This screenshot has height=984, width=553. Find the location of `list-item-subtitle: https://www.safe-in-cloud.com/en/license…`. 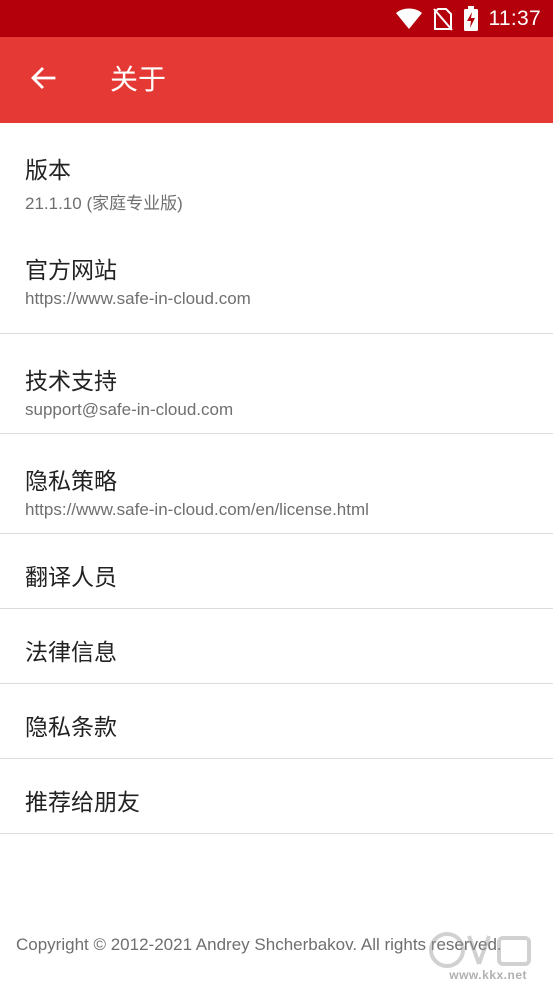

list-item-subtitle: https://www.safe-in-cloud.com/en/license… is located at coordinates (197, 509).